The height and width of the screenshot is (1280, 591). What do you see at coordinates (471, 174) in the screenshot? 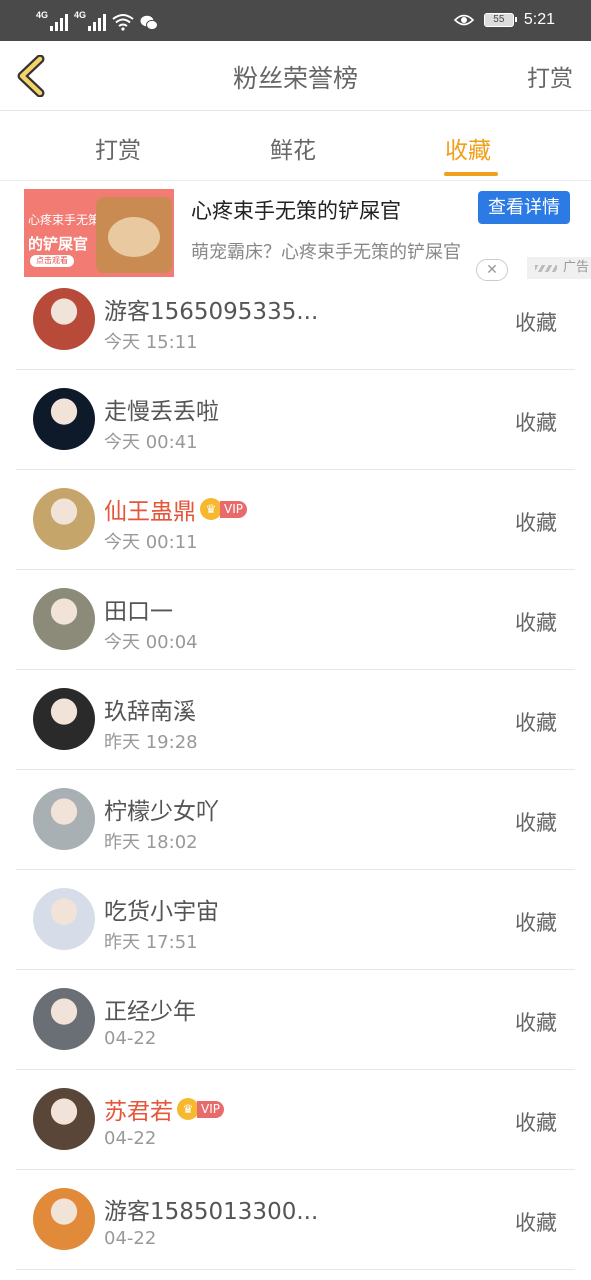
I see `active-tab-indicator` at bounding box center [471, 174].